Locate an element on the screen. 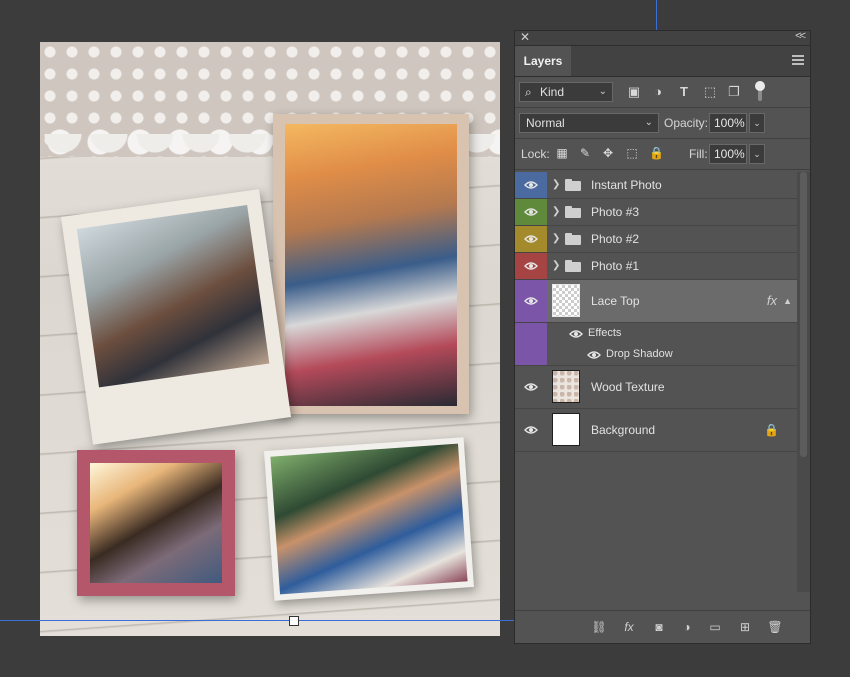 This screenshot has height=677, width=850. panel-title-bar: ✕ << is located at coordinates (662, 38).